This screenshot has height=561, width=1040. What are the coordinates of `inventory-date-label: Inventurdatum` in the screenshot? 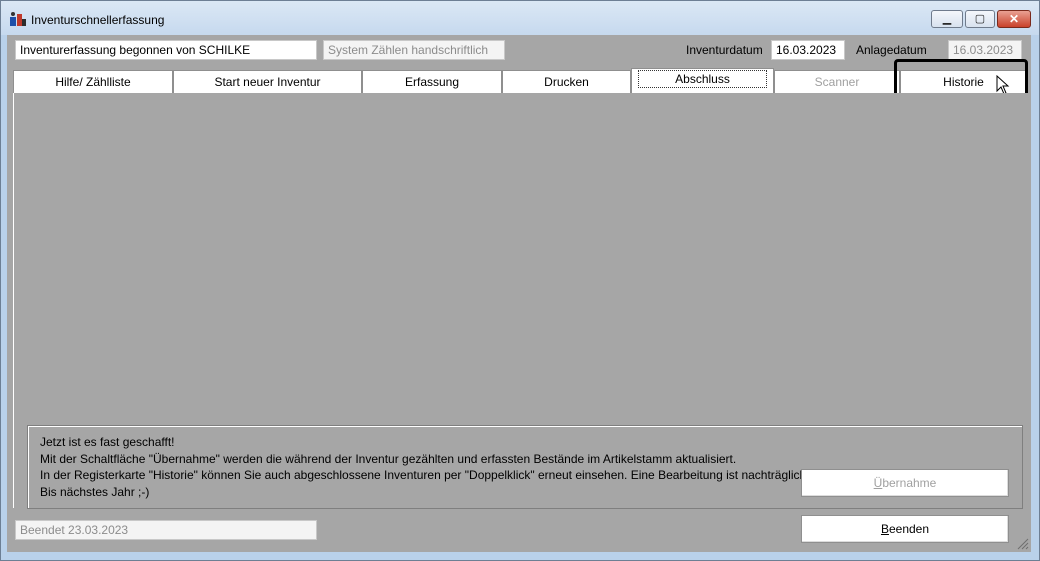 It's located at (724, 50).